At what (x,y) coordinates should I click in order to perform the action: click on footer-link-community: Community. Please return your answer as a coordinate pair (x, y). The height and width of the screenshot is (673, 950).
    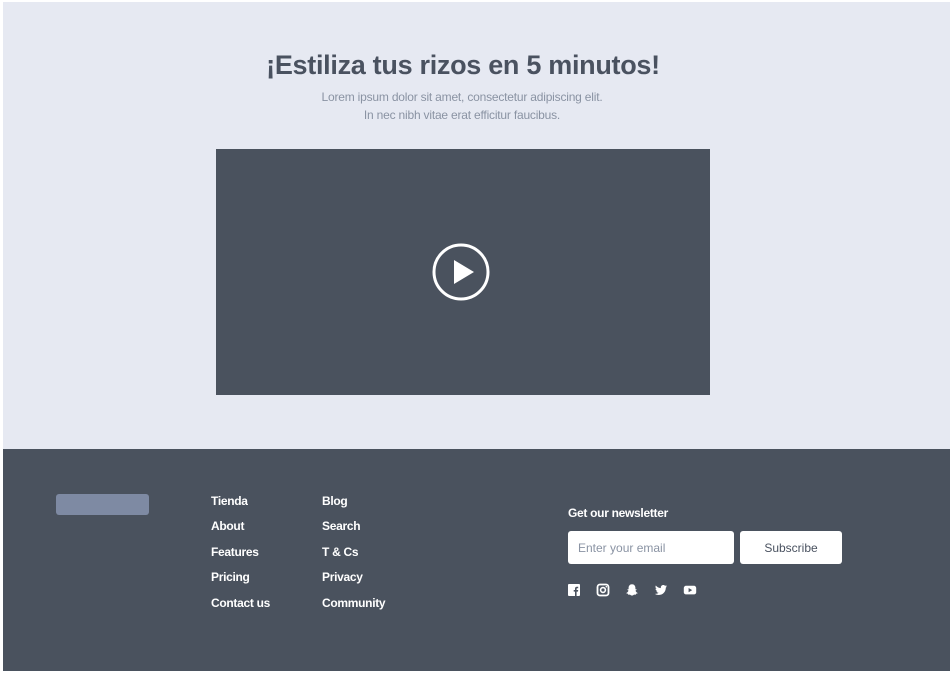
    Looking at the image, I should click on (354, 603).